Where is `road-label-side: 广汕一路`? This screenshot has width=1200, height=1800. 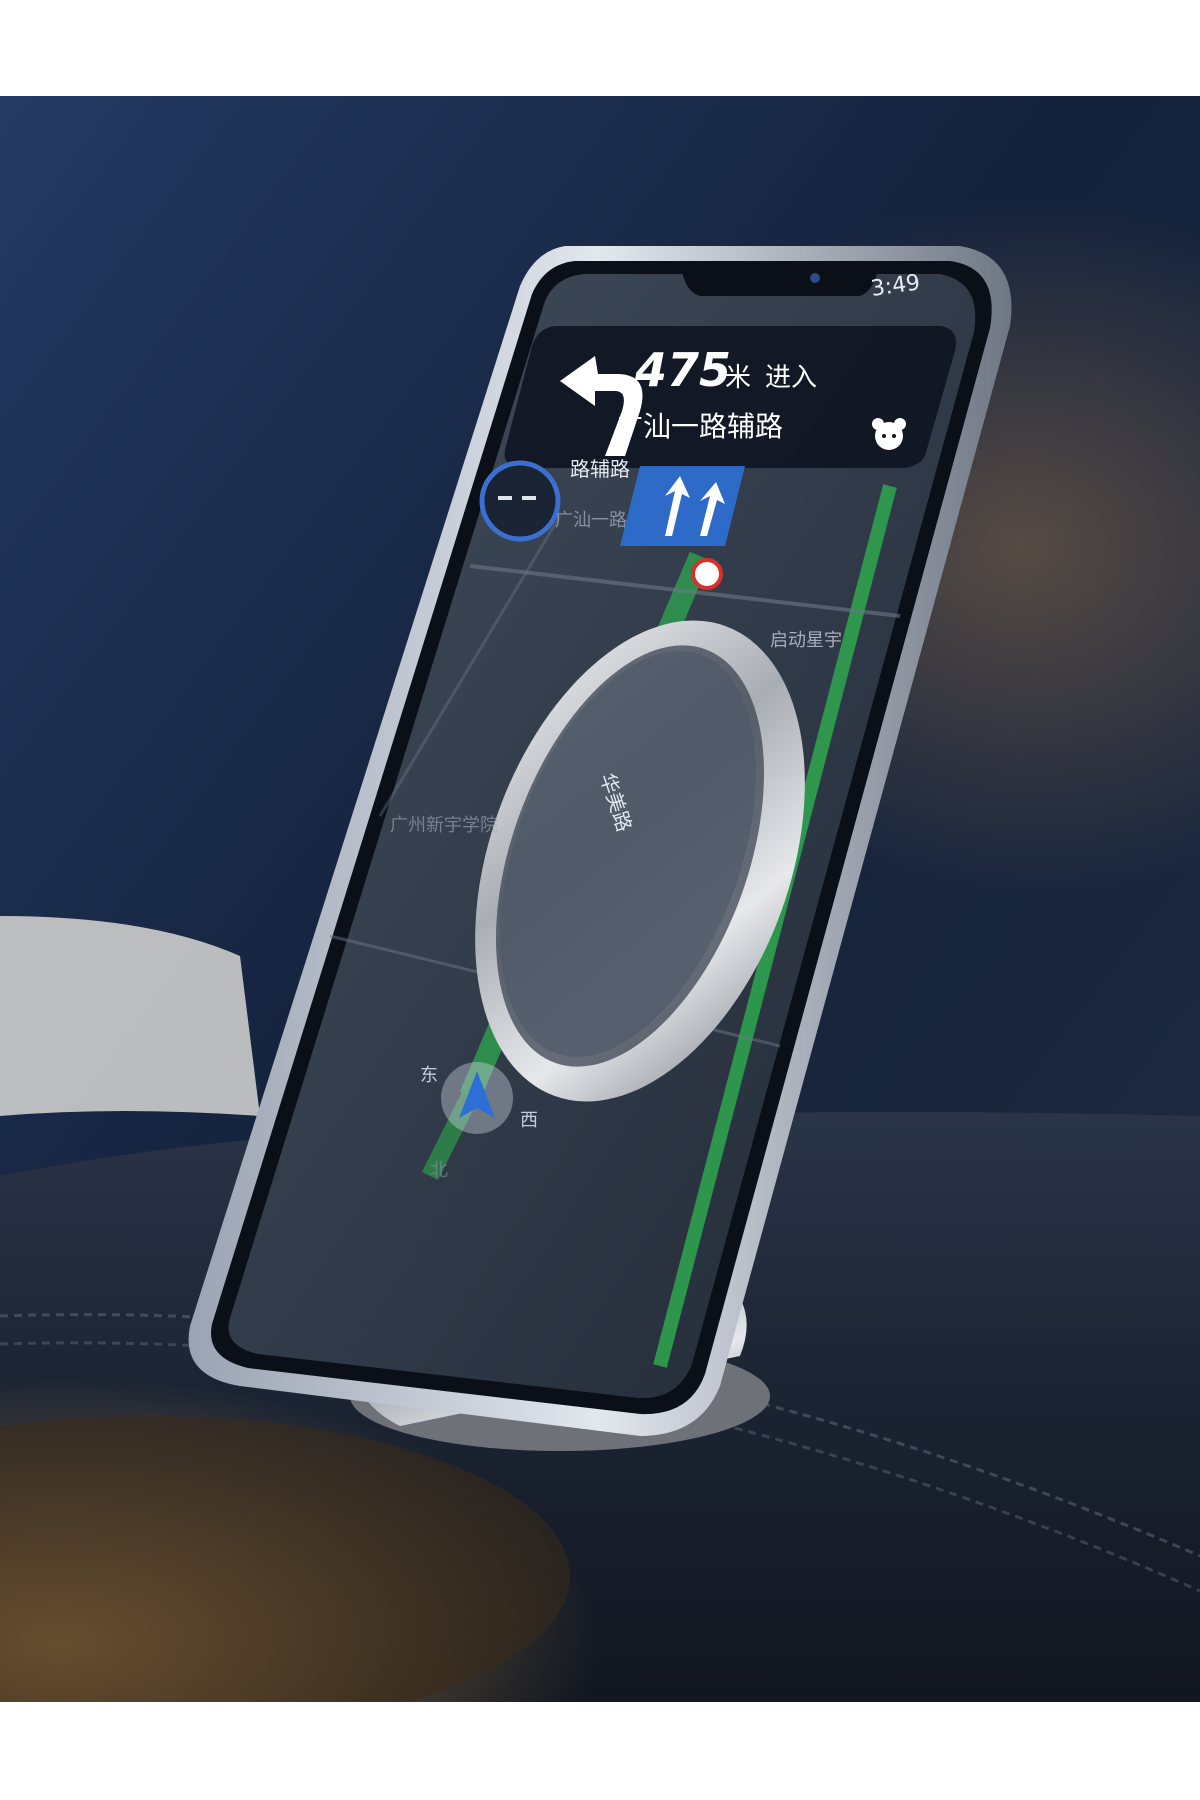 road-label-side: 广汕一路 is located at coordinates (591, 520).